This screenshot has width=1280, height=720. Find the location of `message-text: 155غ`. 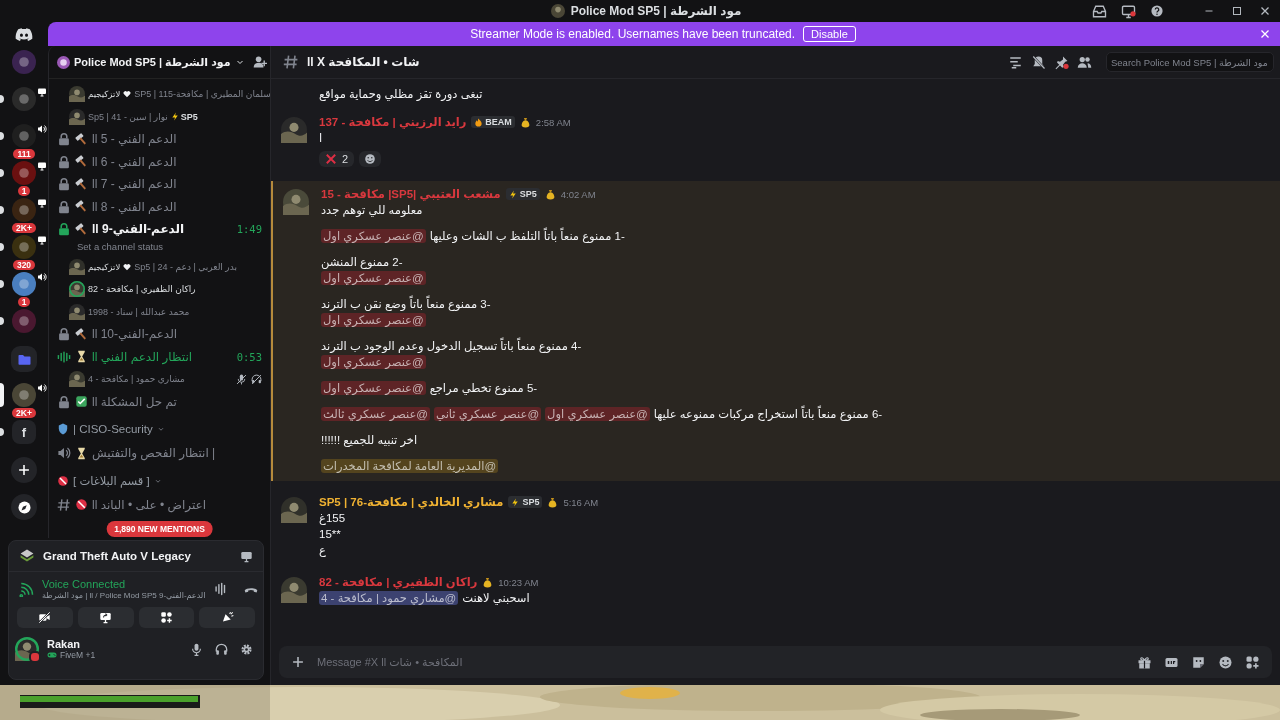

message-text: 155غ is located at coordinates (332, 518).